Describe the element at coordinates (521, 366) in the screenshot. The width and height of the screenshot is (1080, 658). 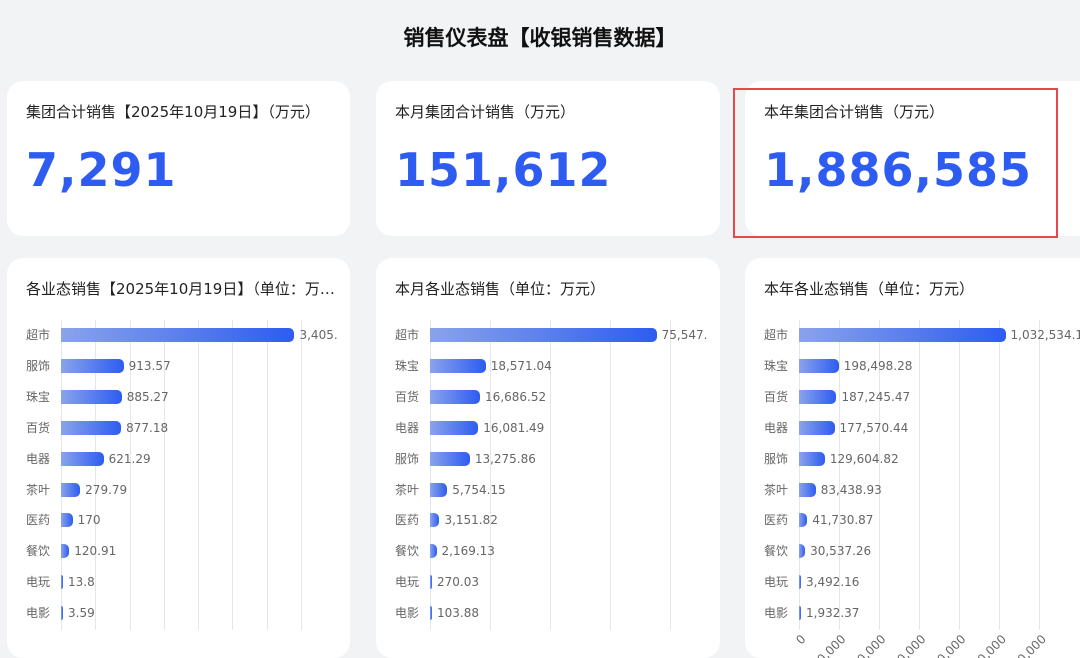
I see `value-label: 18,571.04` at that location.